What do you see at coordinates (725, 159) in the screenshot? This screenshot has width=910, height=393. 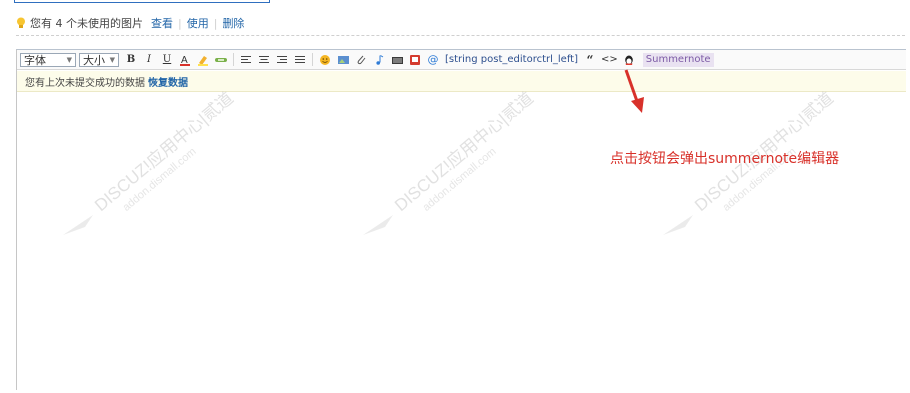 I see `callout-text: 点击按钮会弹出summernote编辑器` at bounding box center [725, 159].